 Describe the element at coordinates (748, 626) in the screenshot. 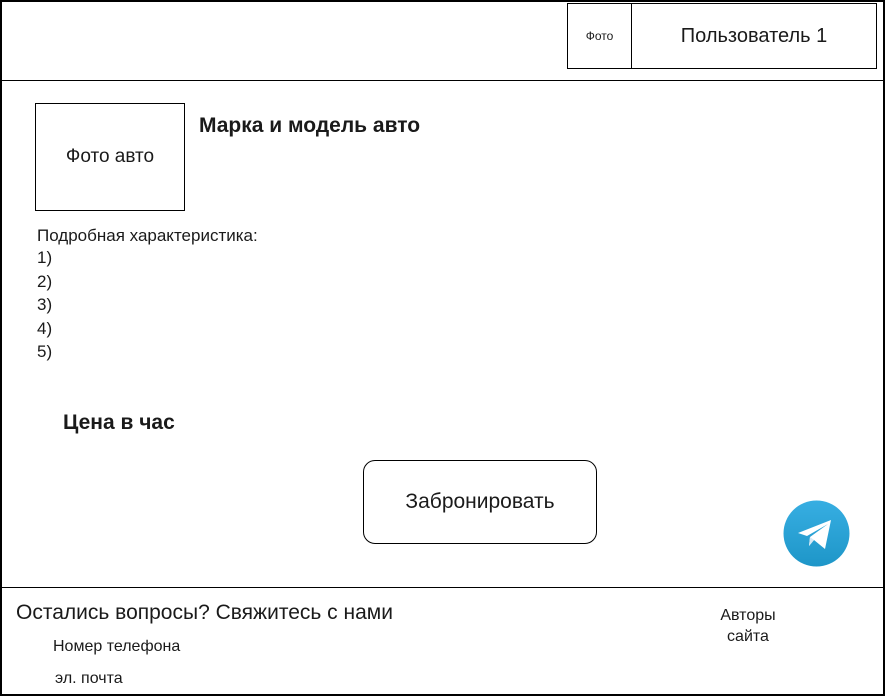

I see `authors-link: Авторы сайта` at that location.